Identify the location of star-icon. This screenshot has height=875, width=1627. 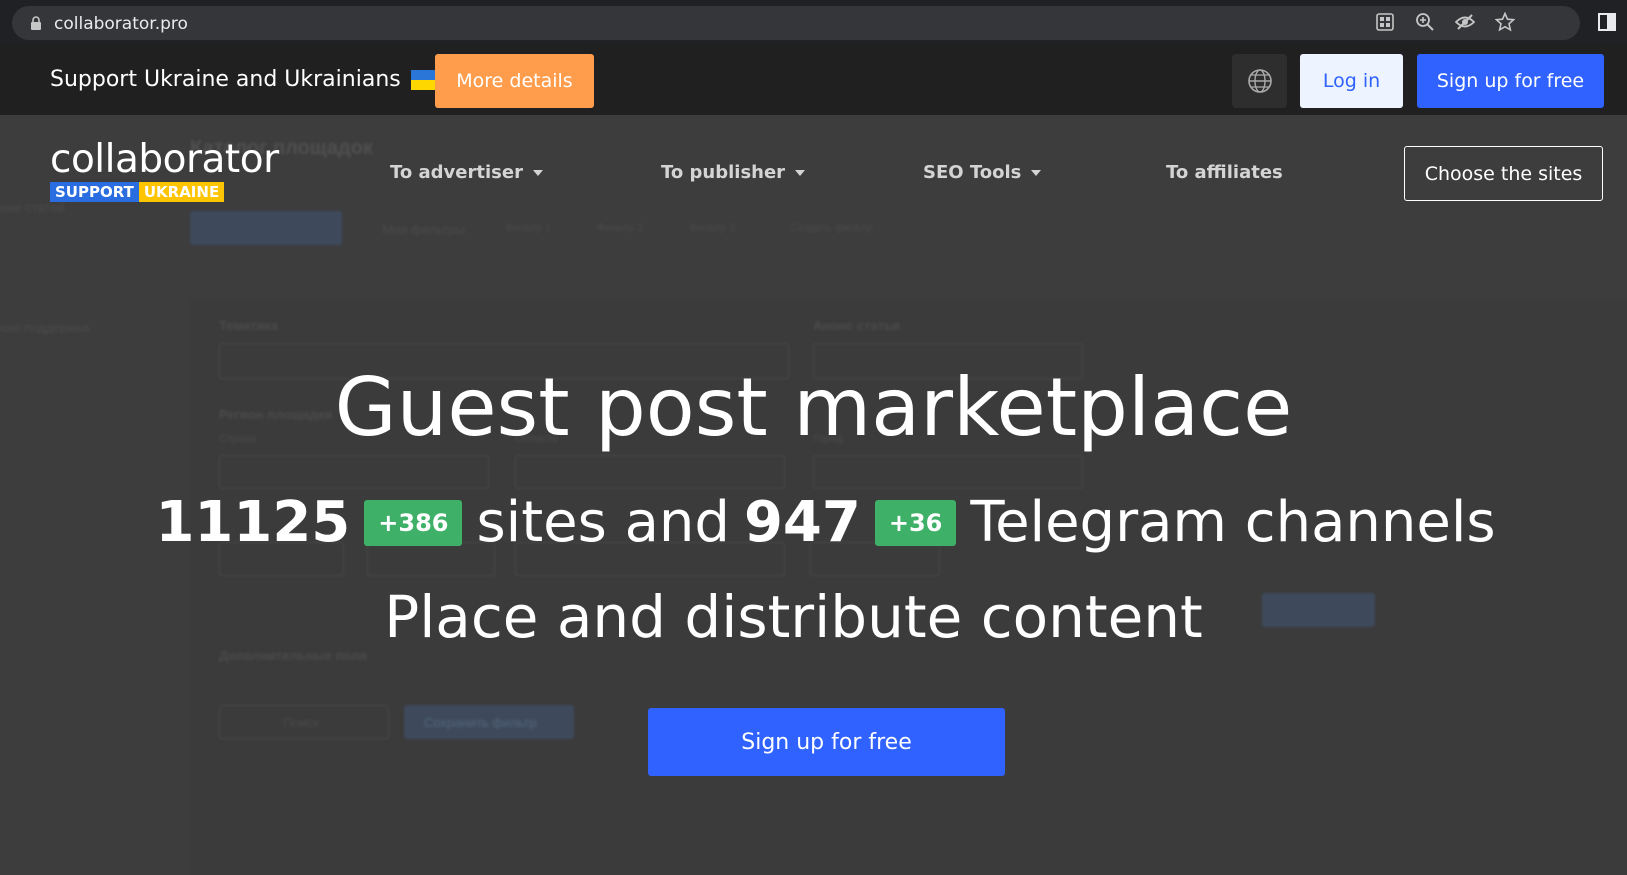
(1505, 22).